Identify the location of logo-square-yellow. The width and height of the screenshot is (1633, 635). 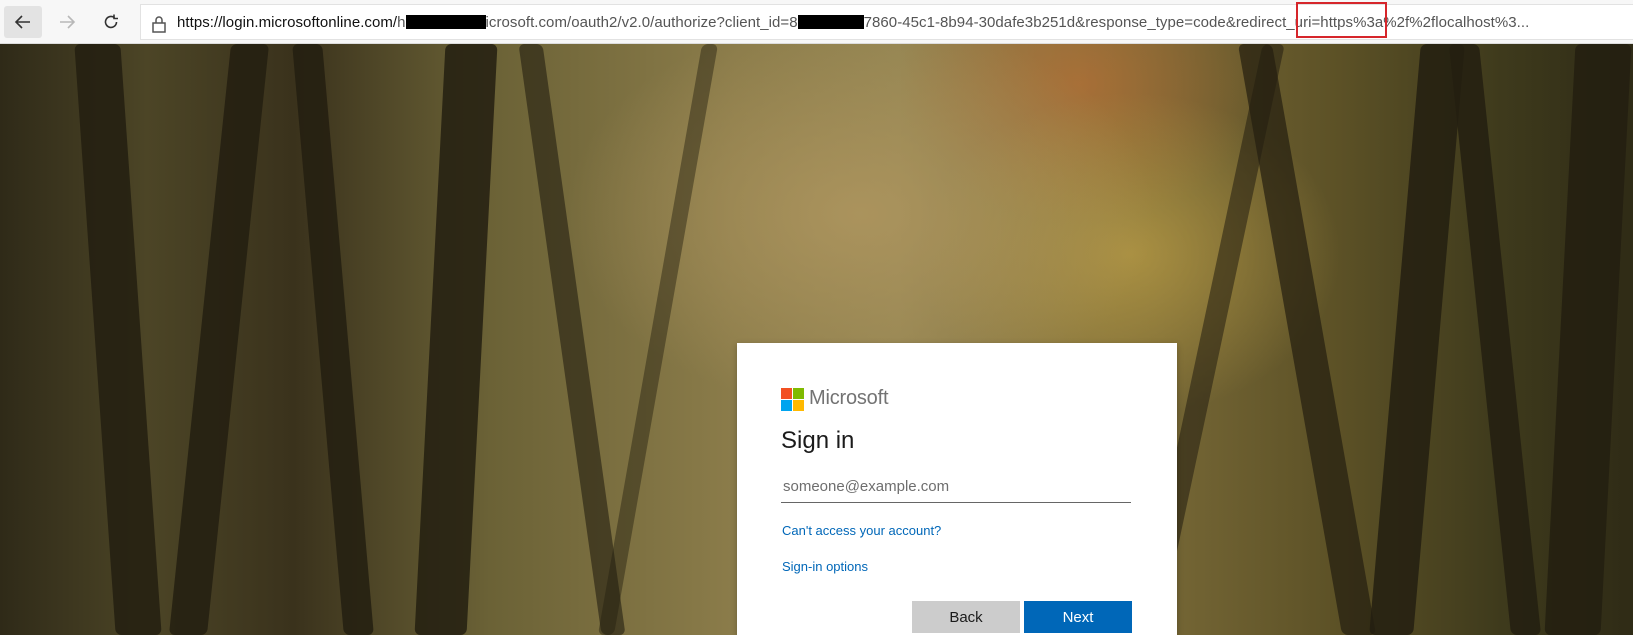
(798, 405).